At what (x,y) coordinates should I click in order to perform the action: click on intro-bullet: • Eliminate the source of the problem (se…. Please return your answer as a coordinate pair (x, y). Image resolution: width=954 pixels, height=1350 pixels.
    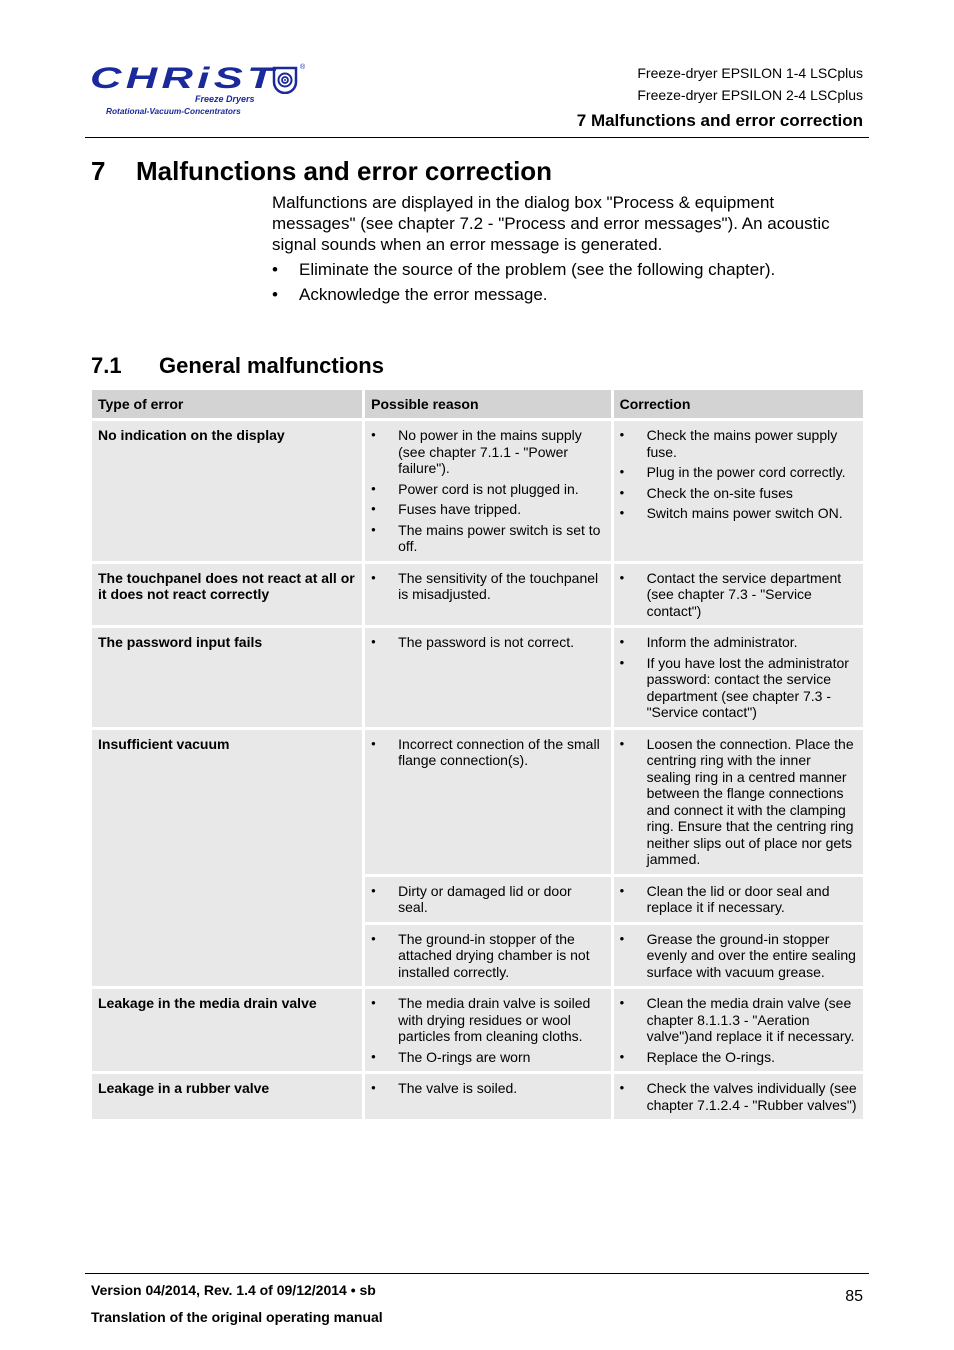
    Looking at the image, I should click on (524, 269).